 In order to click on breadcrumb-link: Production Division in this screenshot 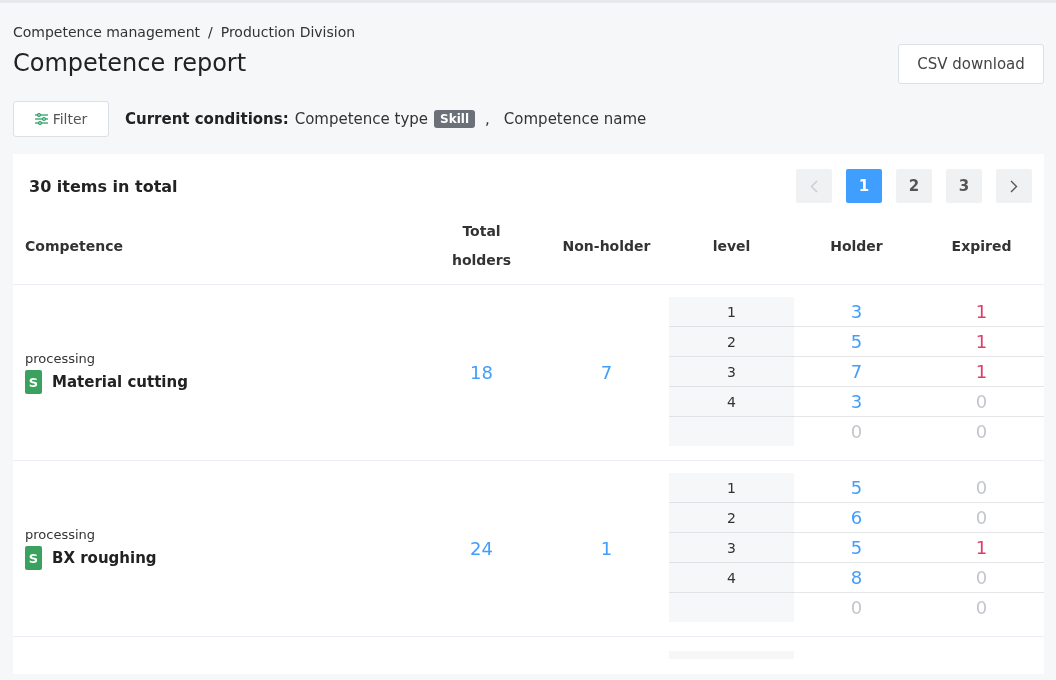, I will do `click(288, 32)`.